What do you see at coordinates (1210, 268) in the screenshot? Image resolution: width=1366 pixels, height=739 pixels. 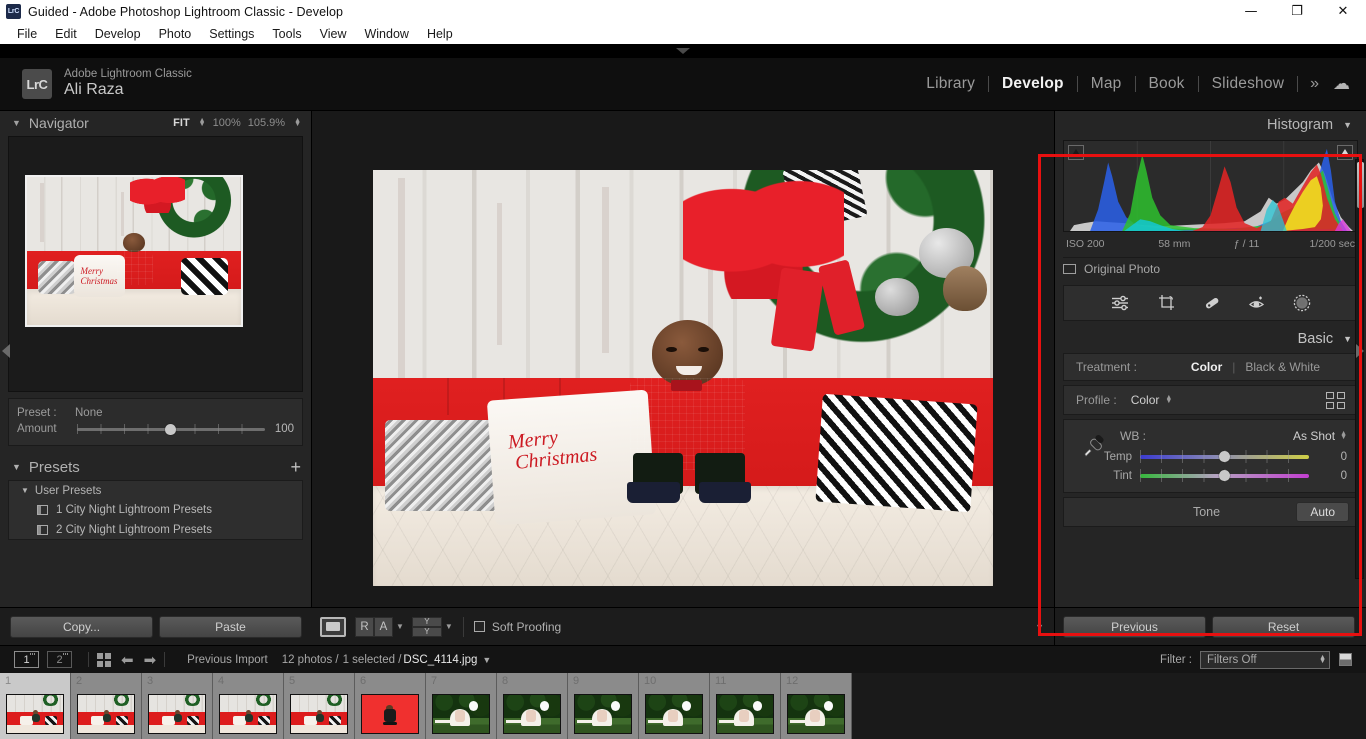 I see `original-photo-row: Original Photo` at bounding box center [1210, 268].